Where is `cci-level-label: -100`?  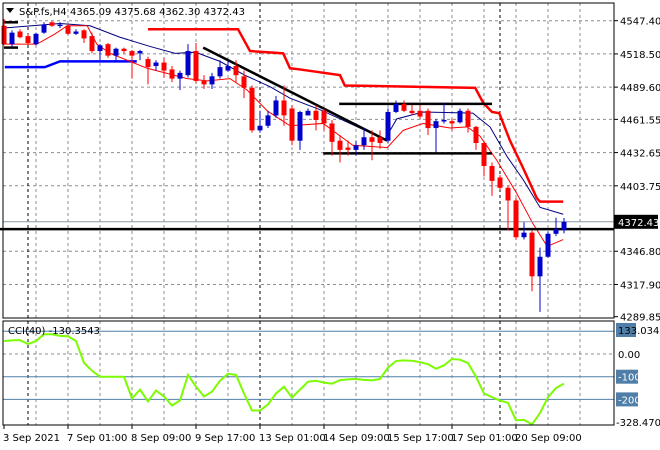
cci-level-label: -100 is located at coordinates (629, 378).